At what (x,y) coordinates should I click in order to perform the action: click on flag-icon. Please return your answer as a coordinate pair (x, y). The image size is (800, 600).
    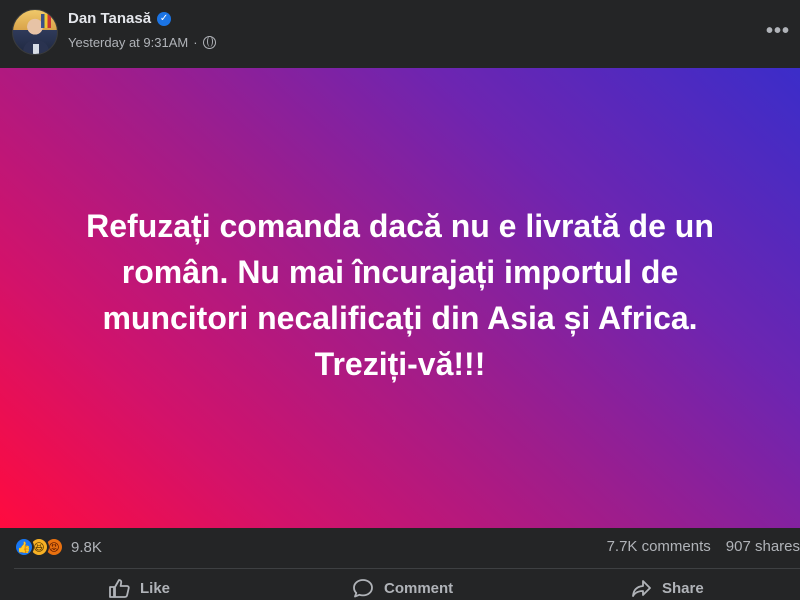
    Looking at the image, I should click on (46, 21).